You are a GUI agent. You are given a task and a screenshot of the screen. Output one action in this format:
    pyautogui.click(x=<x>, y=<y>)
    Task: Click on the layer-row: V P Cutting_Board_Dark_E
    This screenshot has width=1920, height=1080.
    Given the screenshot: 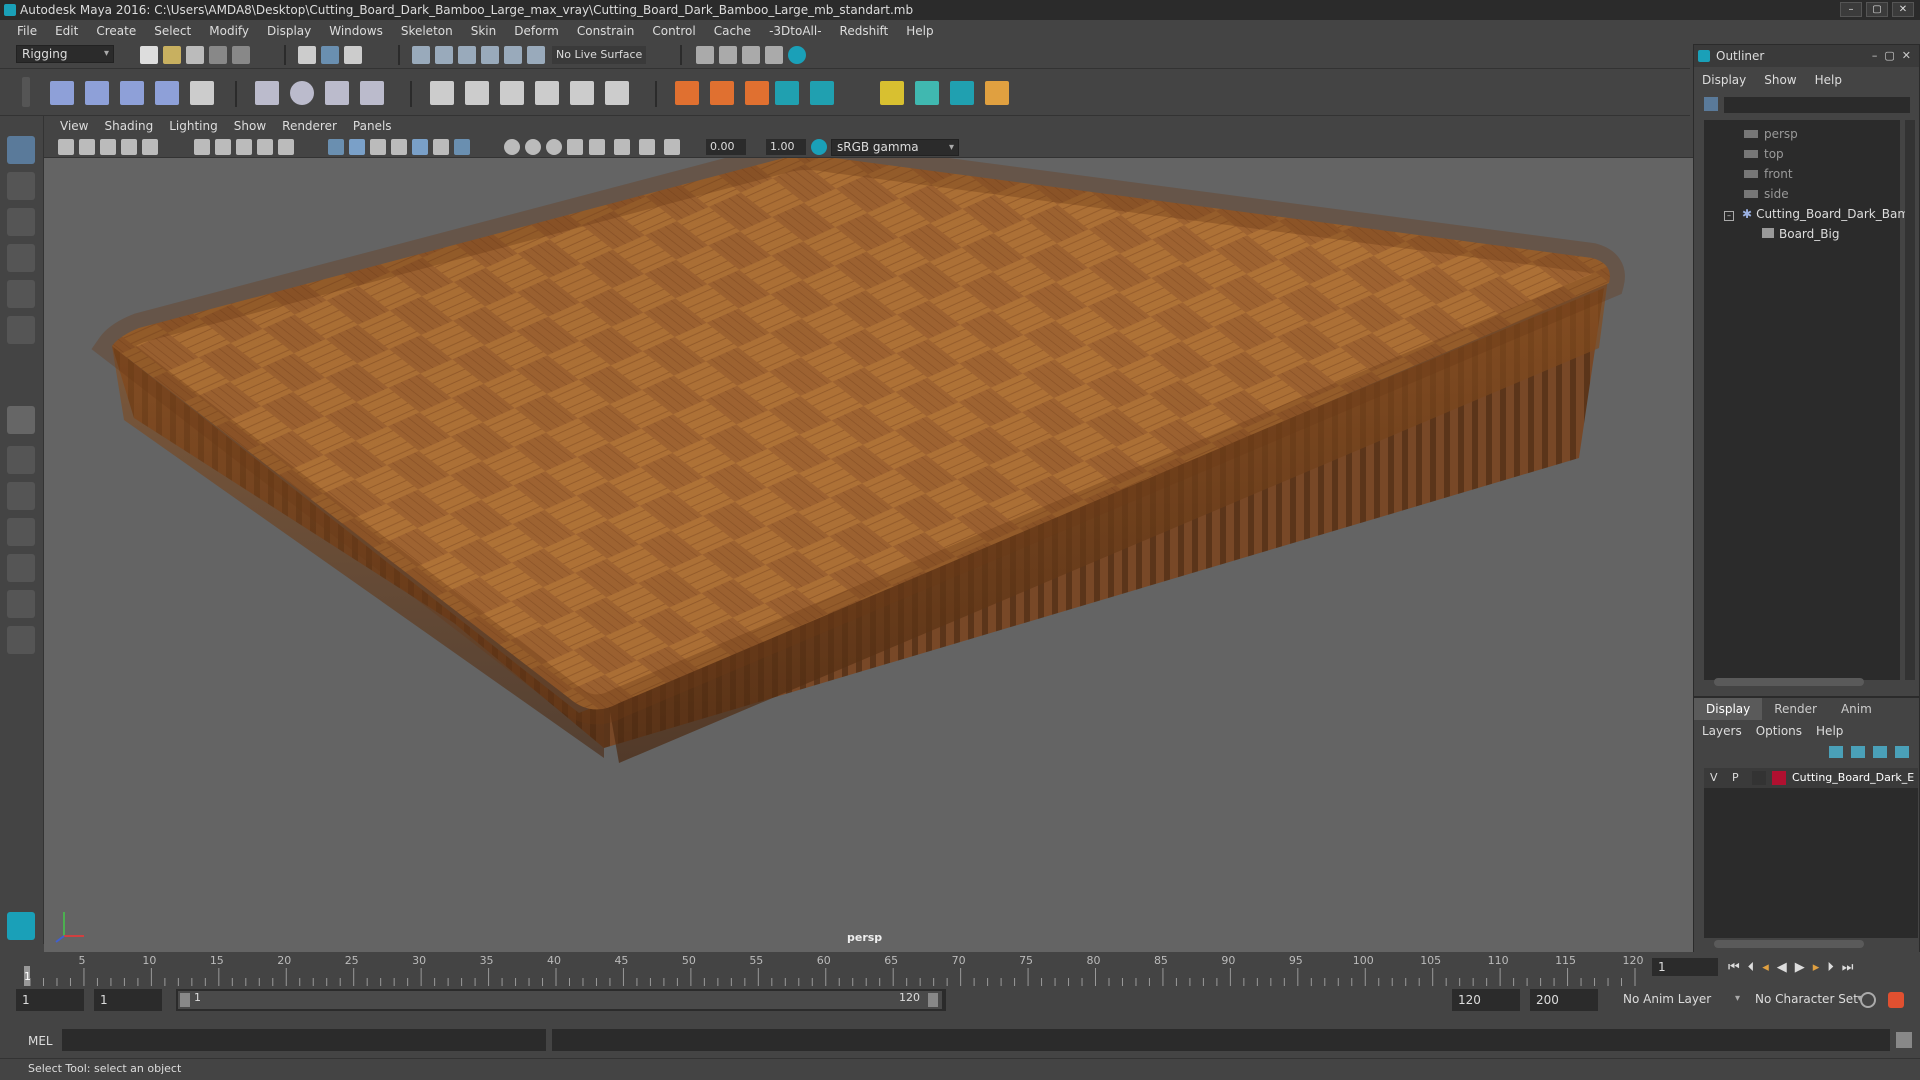 What is the action you would take?
    pyautogui.click(x=1811, y=778)
    